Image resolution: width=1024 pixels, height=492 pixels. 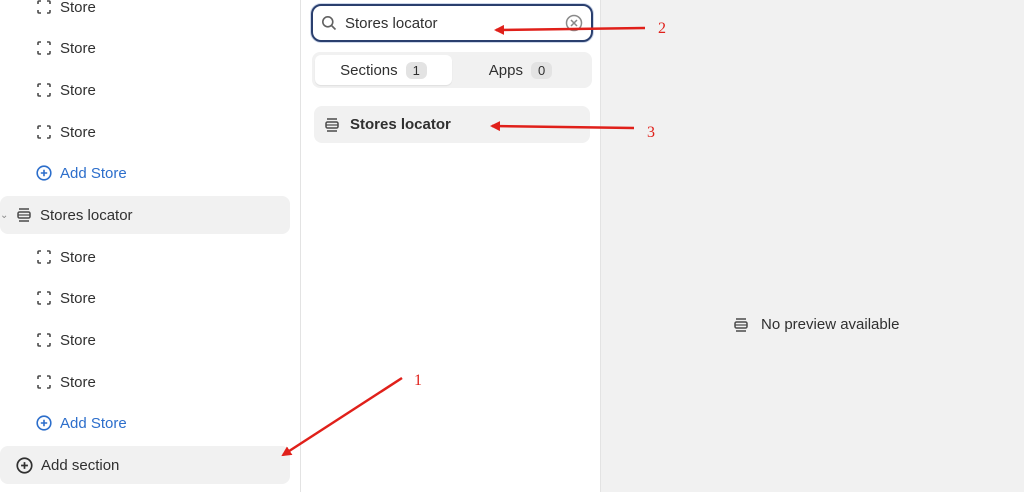 I want to click on chevron-down-icon: ⌄, so click(x=5, y=215).